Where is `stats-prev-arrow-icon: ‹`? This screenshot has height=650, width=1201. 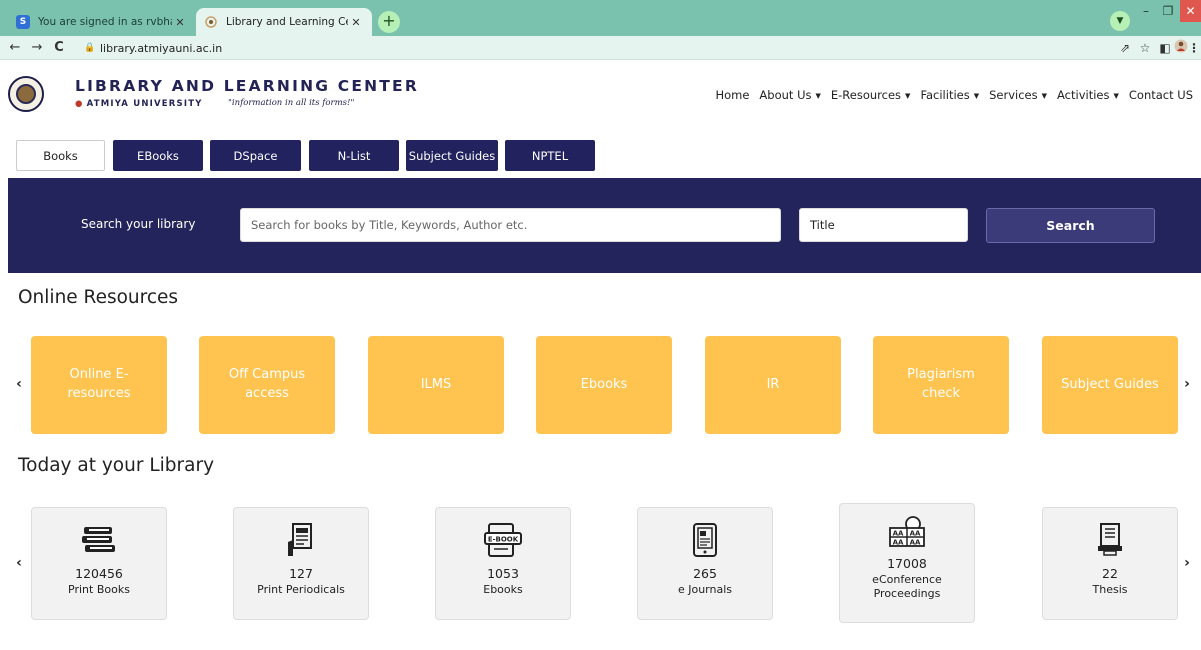 stats-prev-arrow-icon: ‹ is located at coordinates (19, 563).